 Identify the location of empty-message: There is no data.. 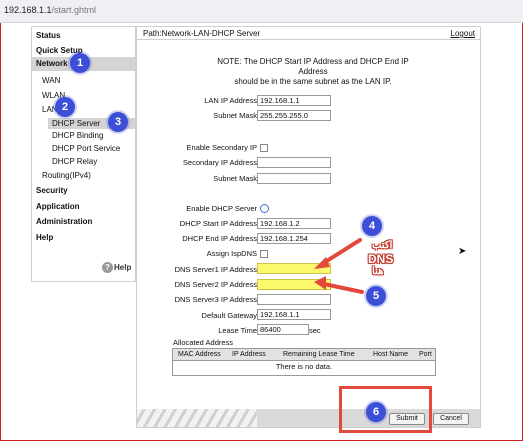
(304, 366).